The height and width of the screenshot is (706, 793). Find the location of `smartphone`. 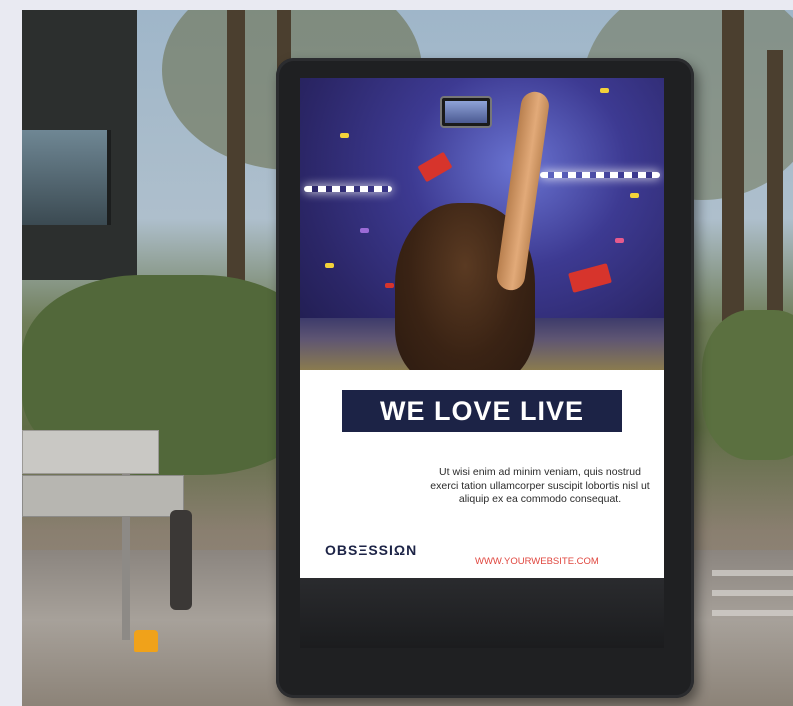

smartphone is located at coordinates (466, 112).